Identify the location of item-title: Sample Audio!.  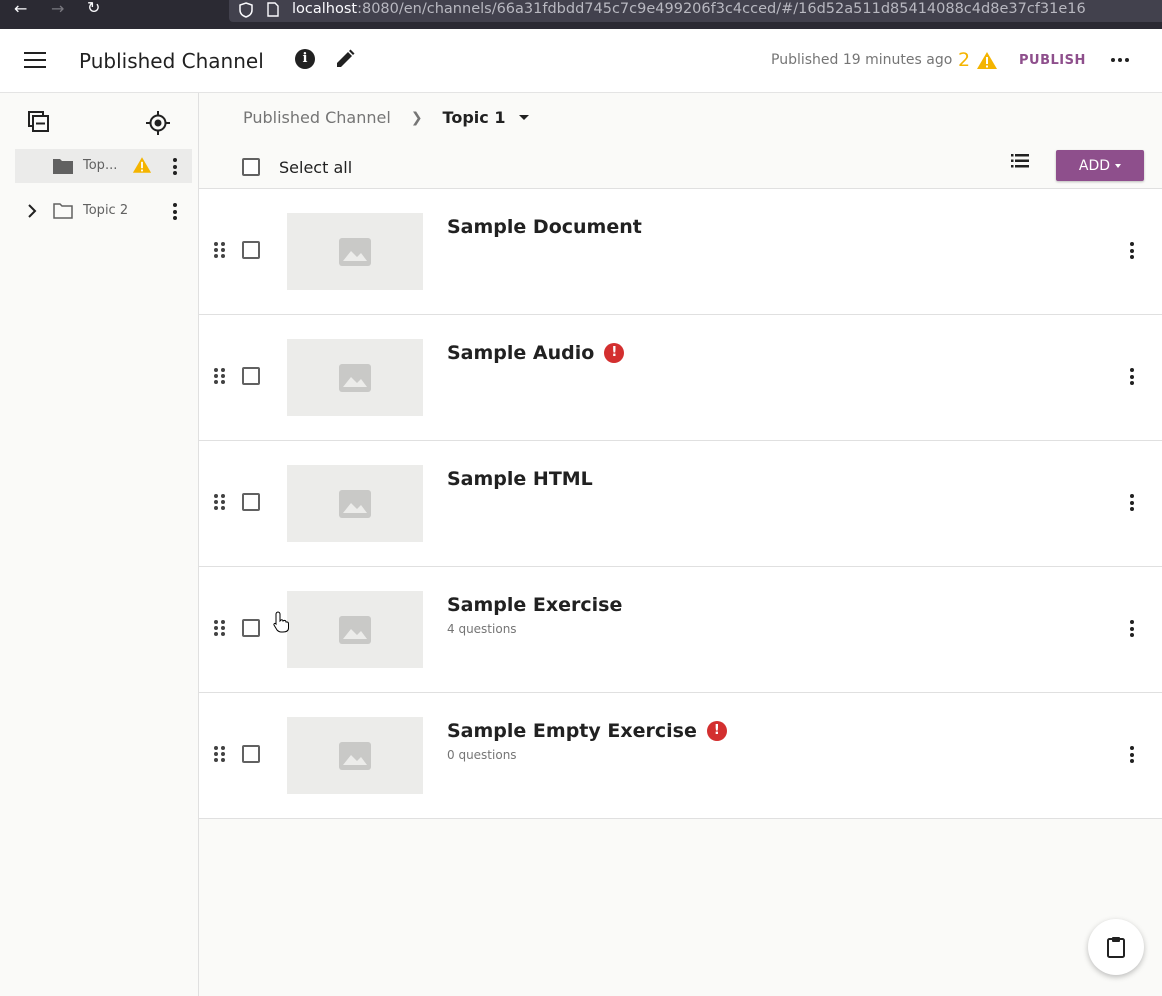
(536, 353).